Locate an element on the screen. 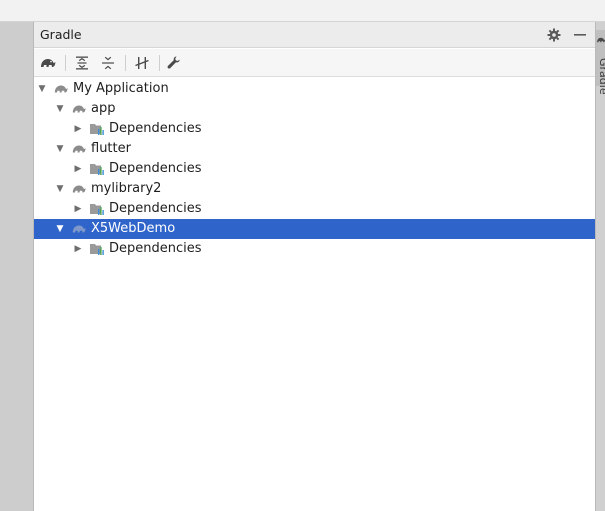  tree-node-module: ▼ mylibrary2 is located at coordinates (314, 189).